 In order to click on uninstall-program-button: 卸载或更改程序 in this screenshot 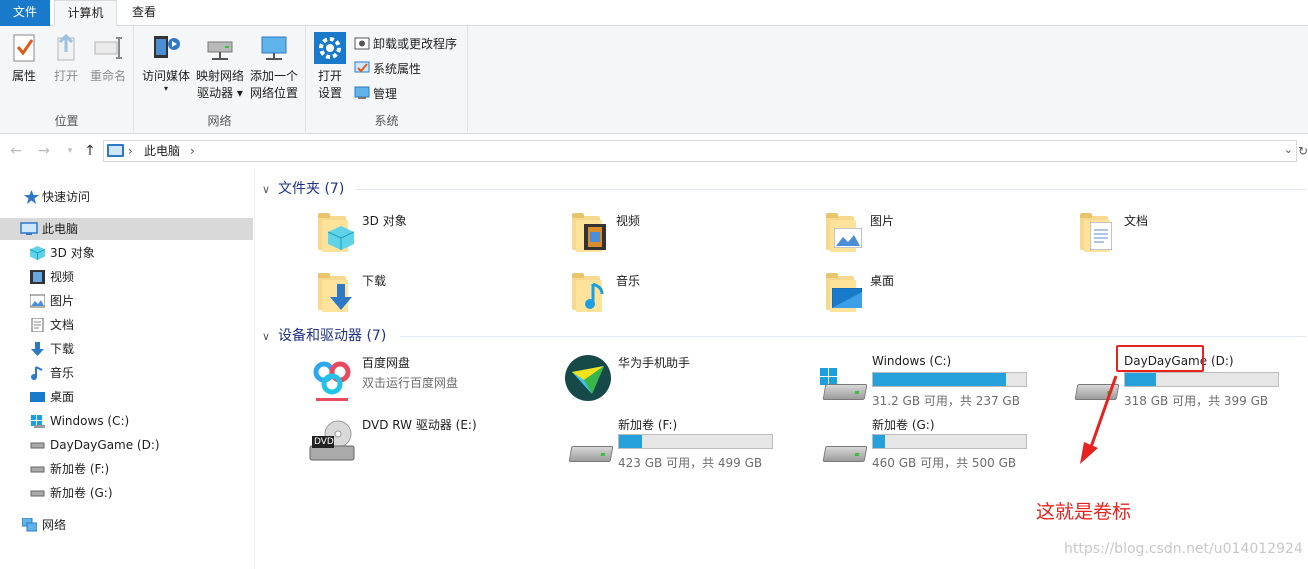, I will do `click(405, 44)`.